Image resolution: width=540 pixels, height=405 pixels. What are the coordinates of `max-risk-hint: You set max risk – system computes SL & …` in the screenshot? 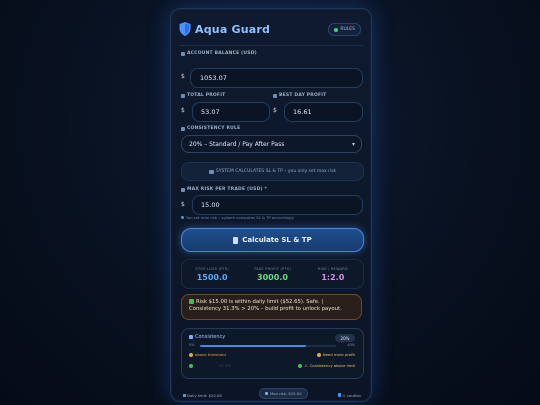 It's located at (237, 217).